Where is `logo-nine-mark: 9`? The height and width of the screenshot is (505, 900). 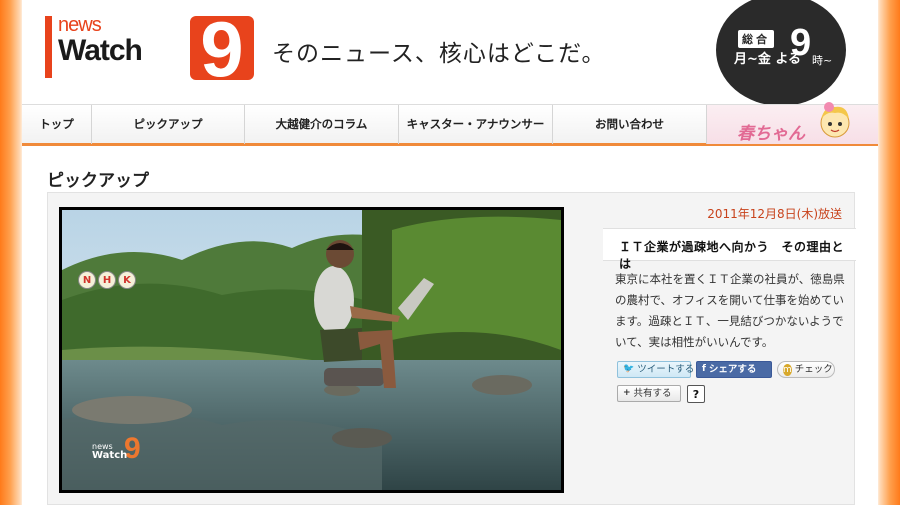
logo-nine-mark: 9 is located at coordinates (222, 48).